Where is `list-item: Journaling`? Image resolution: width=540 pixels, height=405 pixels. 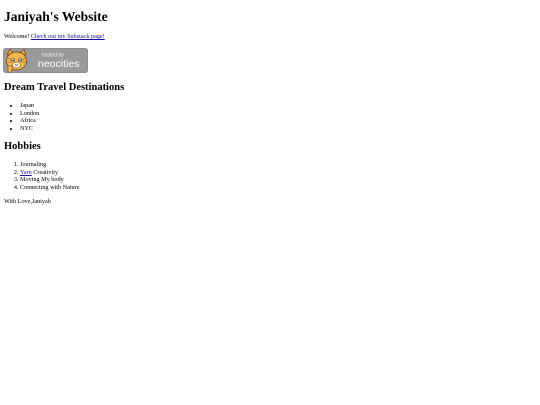
list-item: Journaling is located at coordinates (49, 165).